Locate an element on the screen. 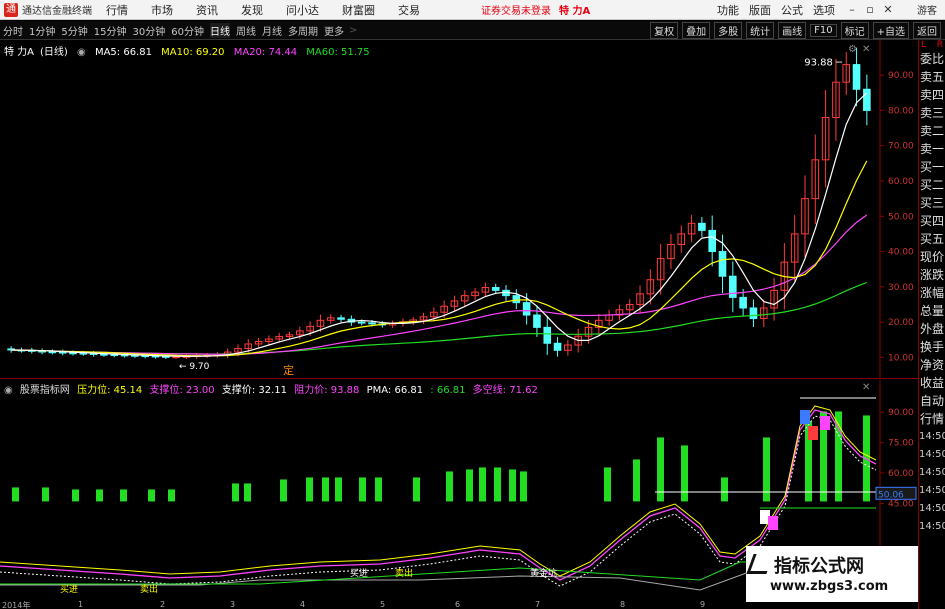 The height and width of the screenshot is (609, 945). indicator-name: 股票指标网 is located at coordinates (45, 390).